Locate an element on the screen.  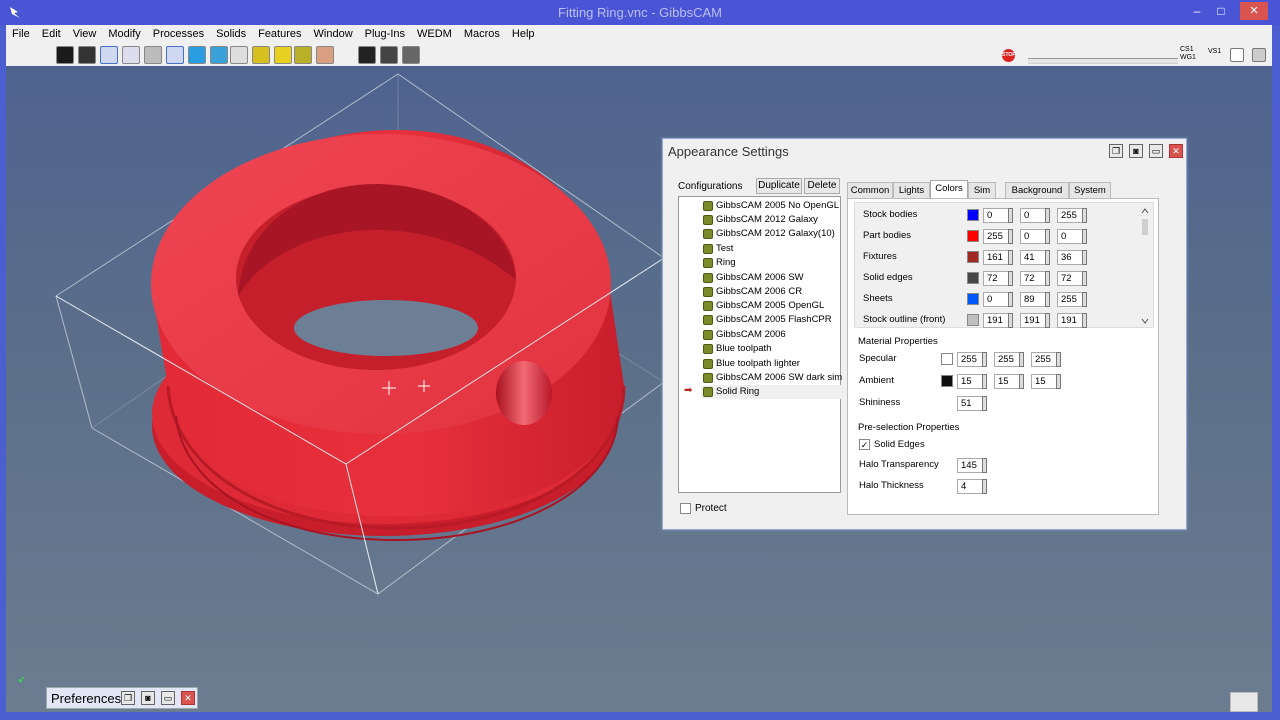
move-icon is located at coordinates (411, 55).